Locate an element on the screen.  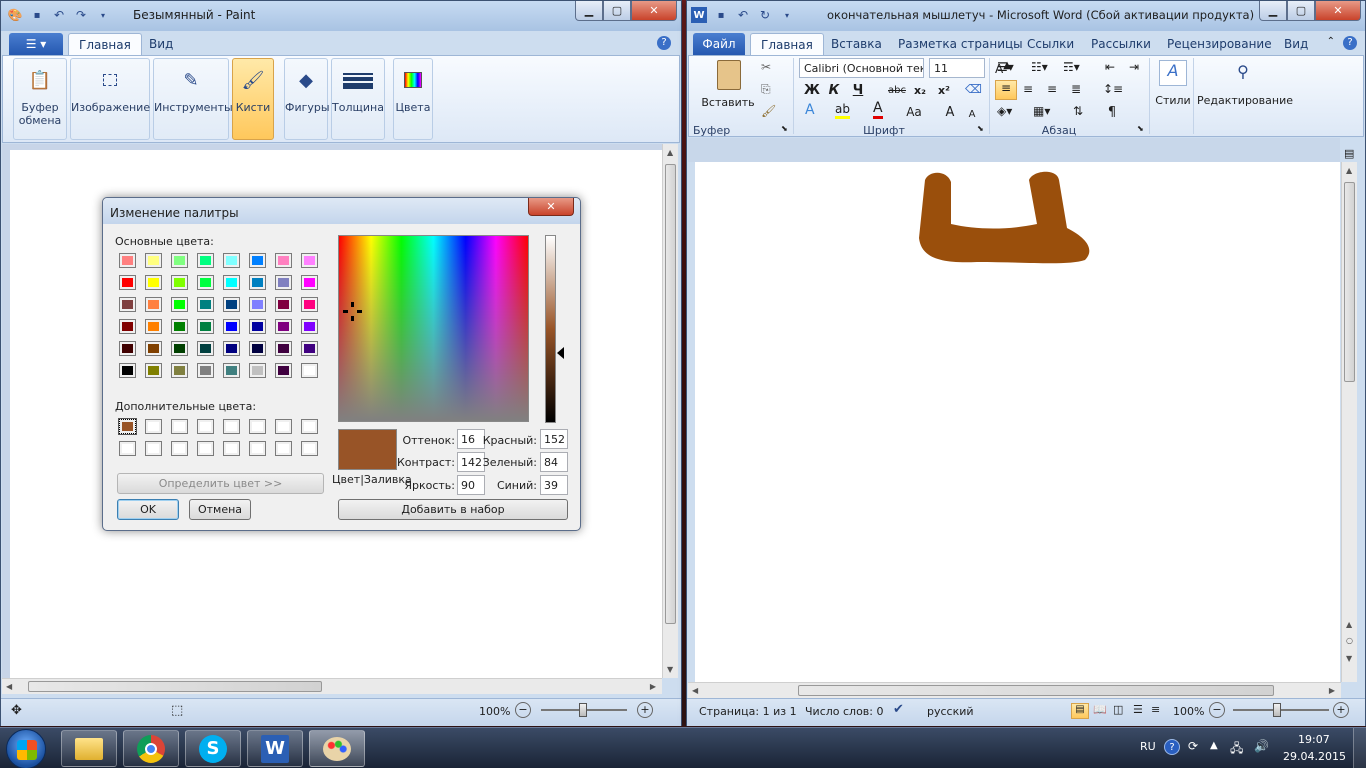
justify-icon: ≣ is located at coordinates (1076, 89).